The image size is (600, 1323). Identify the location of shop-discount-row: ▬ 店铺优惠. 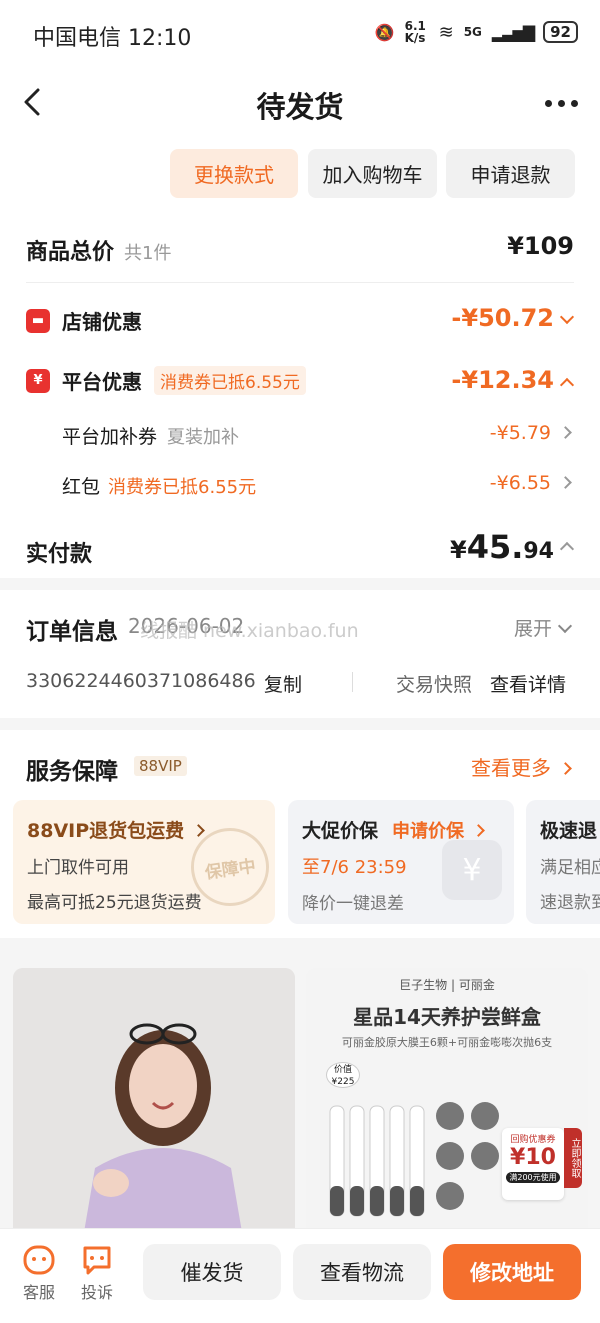
(84, 320).